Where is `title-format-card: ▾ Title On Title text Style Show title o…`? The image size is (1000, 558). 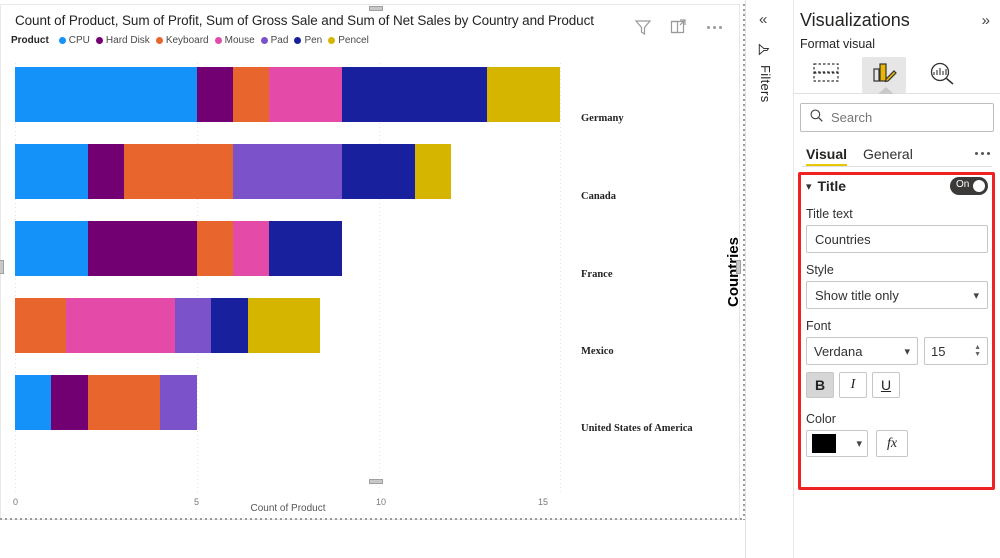
title-format-card: ▾ Title On Title text Style Show title o… is located at coordinates (897, 312).